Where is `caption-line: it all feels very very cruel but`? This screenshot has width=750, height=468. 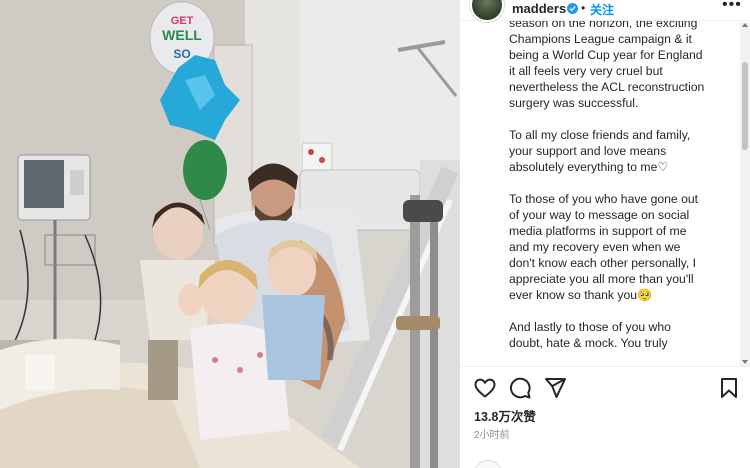
caption-line: it all feels very very cruel but is located at coordinates (586, 71).